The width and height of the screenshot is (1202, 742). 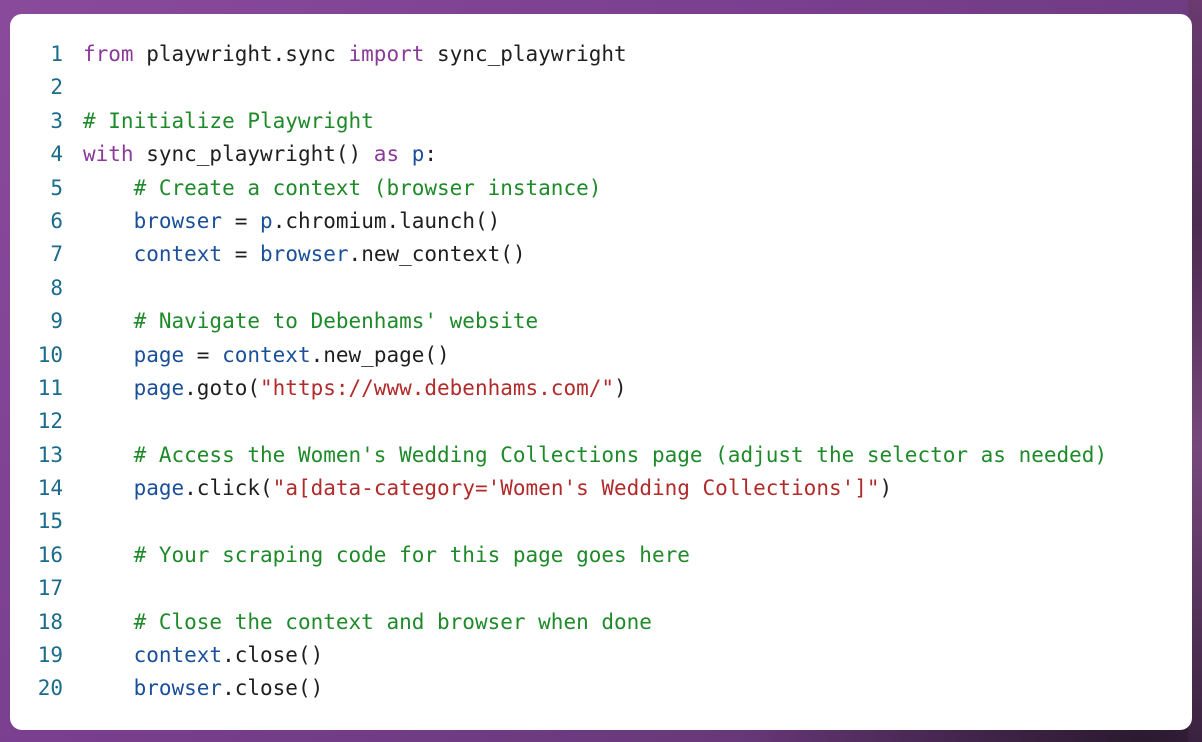 What do you see at coordinates (601, 688) in the screenshot?
I see `code-line: 20 browser.close()` at bounding box center [601, 688].